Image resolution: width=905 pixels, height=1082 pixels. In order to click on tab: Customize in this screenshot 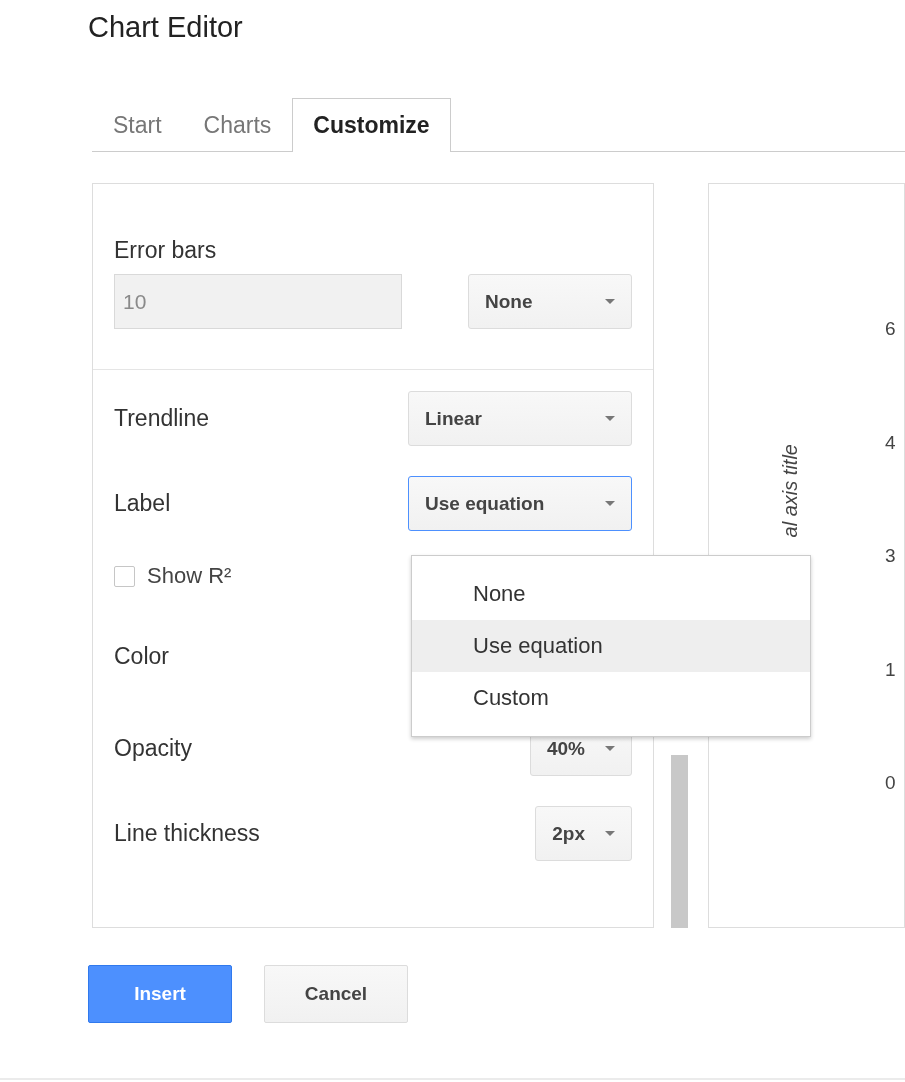, I will do `click(371, 125)`.